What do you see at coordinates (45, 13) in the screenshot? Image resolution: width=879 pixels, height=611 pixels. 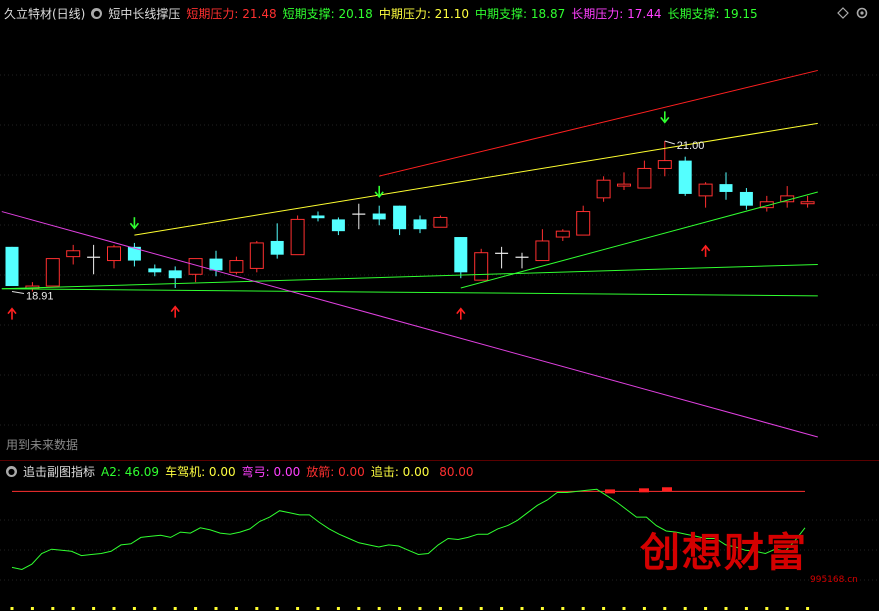 I see `stock-title: 久立特材(日线)` at bounding box center [45, 13].